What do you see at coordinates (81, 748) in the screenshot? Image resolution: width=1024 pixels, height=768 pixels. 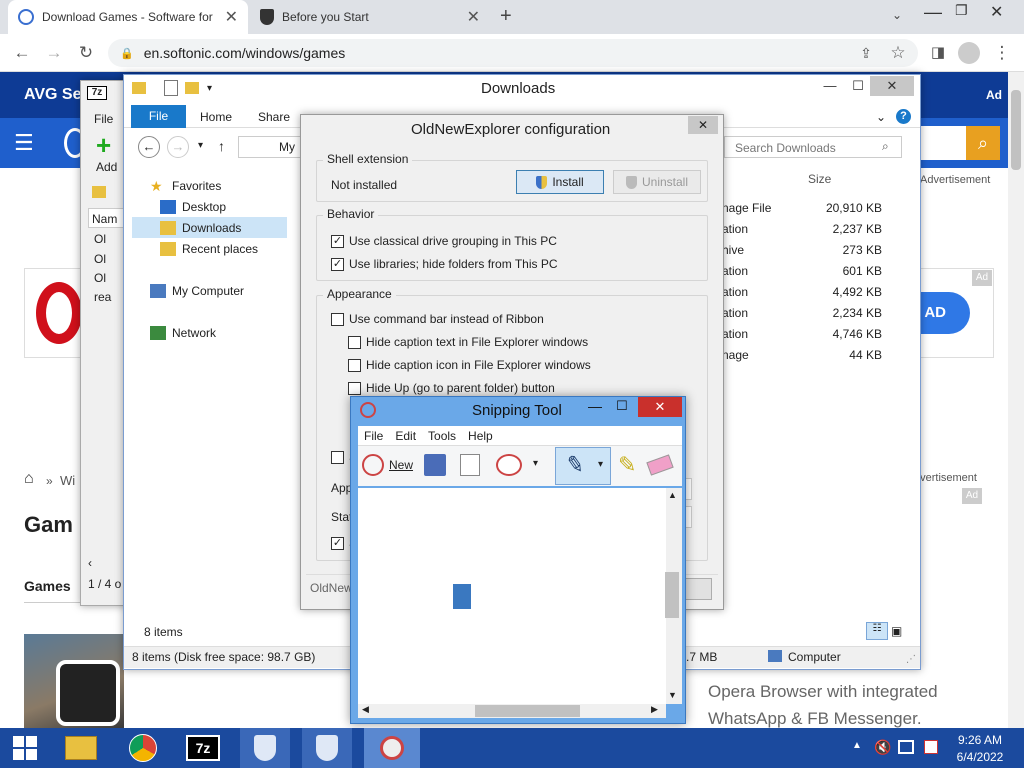 I see `taskbar-file-explorer` at bounding box center [81, 748].